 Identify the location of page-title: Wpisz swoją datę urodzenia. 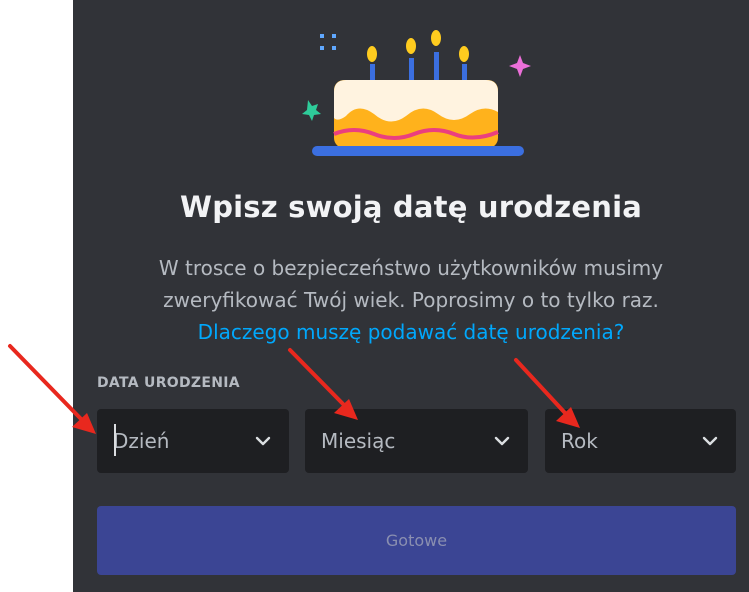
(411, 207).